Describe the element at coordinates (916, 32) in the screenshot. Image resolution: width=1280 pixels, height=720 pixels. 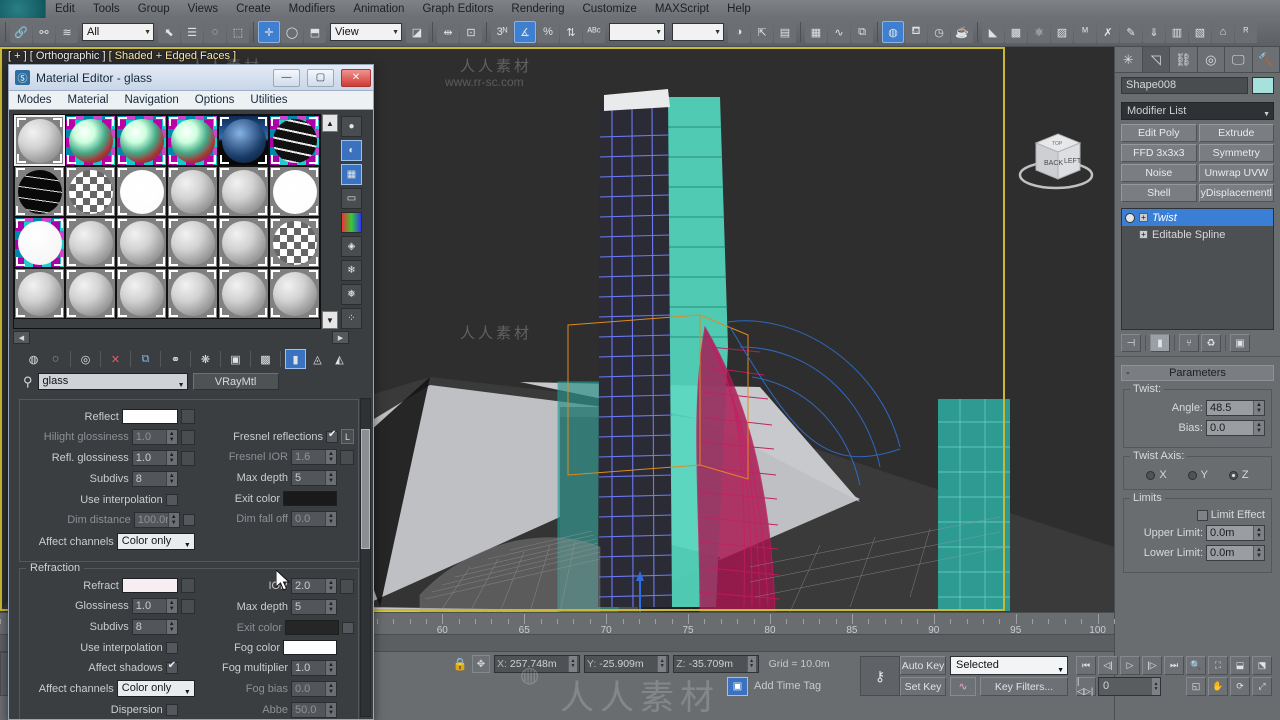
I see `render-setup-icon: ⛾` at that location.